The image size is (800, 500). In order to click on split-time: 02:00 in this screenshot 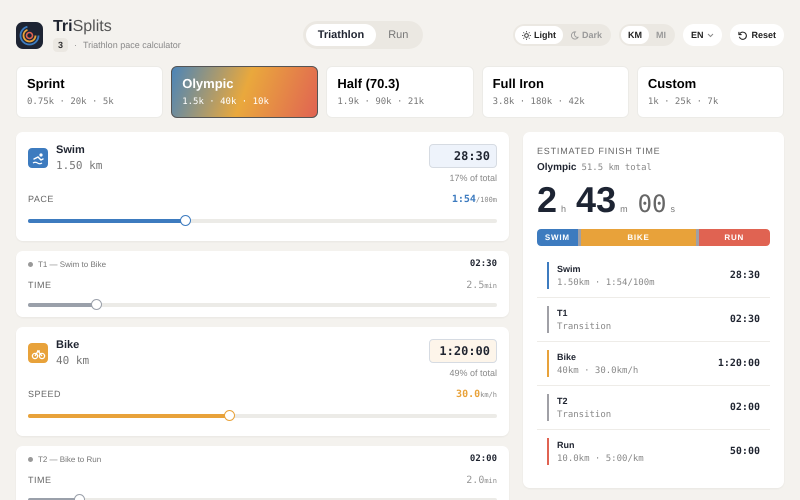, I will do `click(745, 407)`.